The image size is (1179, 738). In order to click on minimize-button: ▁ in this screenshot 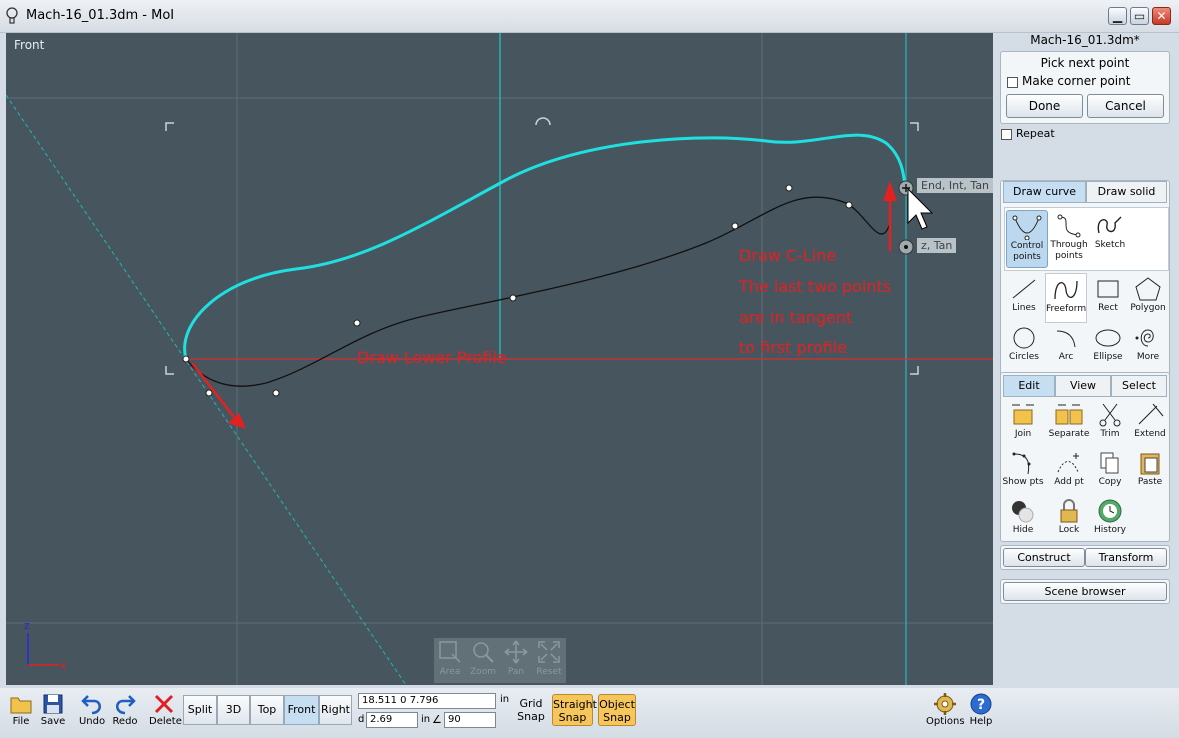, I will do `click(1117, 16)`.